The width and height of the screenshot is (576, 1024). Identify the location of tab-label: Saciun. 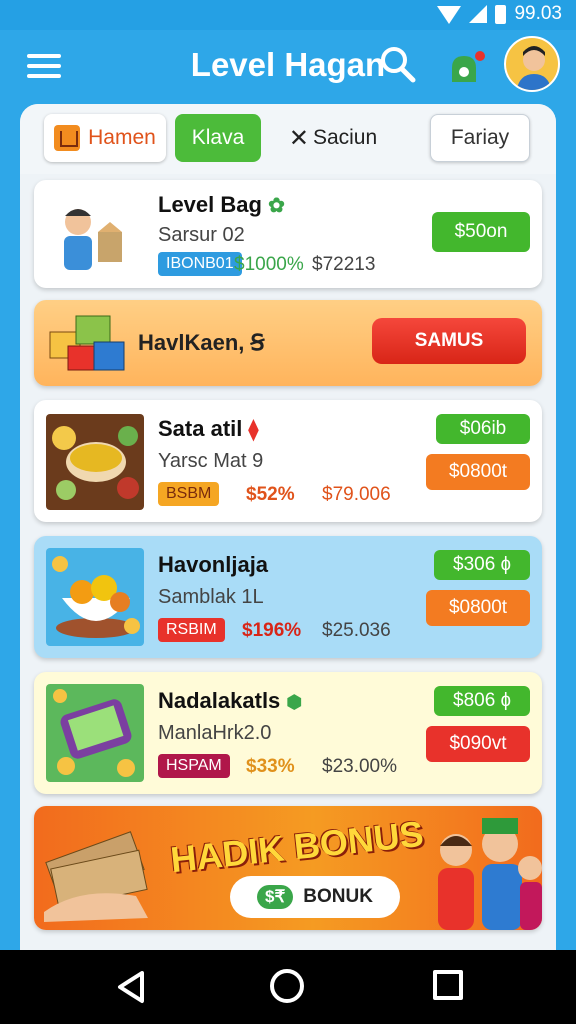
(345, 137).